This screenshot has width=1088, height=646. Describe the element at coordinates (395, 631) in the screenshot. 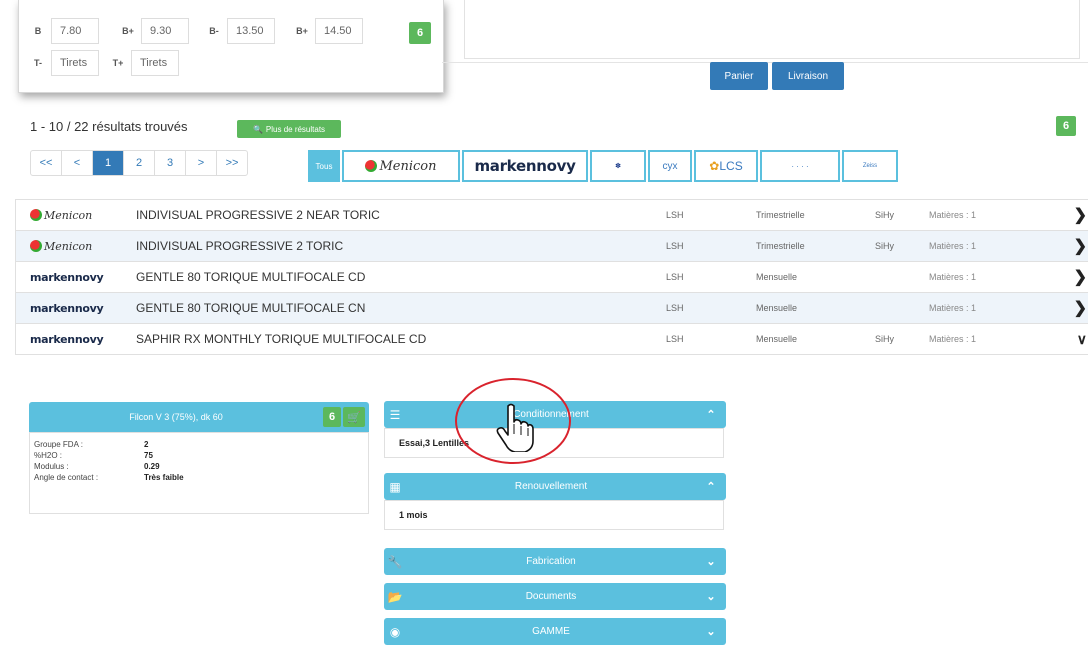

I see `eye-icon: ◉` at that location.